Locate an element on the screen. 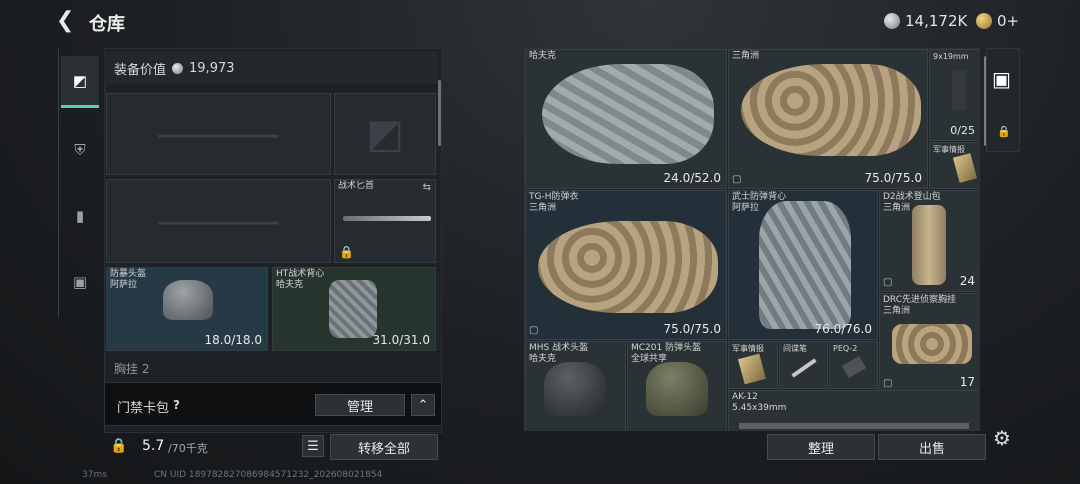  ping-label: 37ms is located at coordinates (94, 475).